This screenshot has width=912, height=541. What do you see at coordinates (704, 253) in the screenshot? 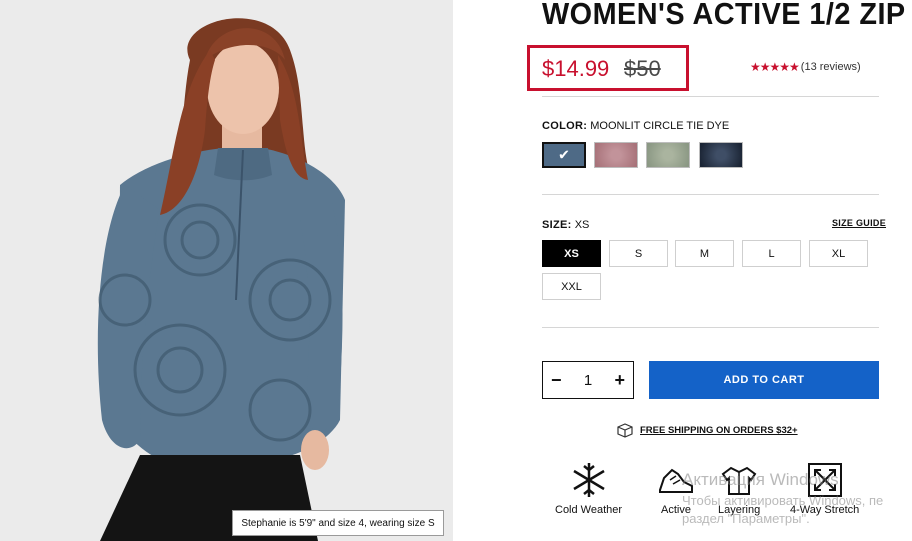
I see `size-option-m: M` at bounding box center [704, 253].